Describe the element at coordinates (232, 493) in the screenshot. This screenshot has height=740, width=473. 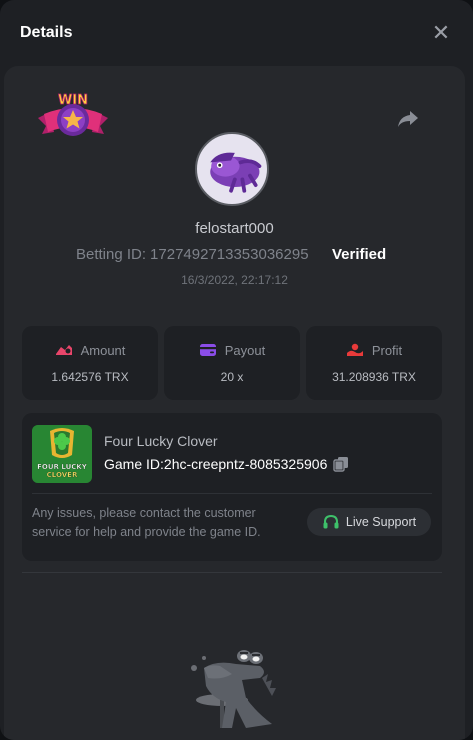
I see `card-divider` at that location.